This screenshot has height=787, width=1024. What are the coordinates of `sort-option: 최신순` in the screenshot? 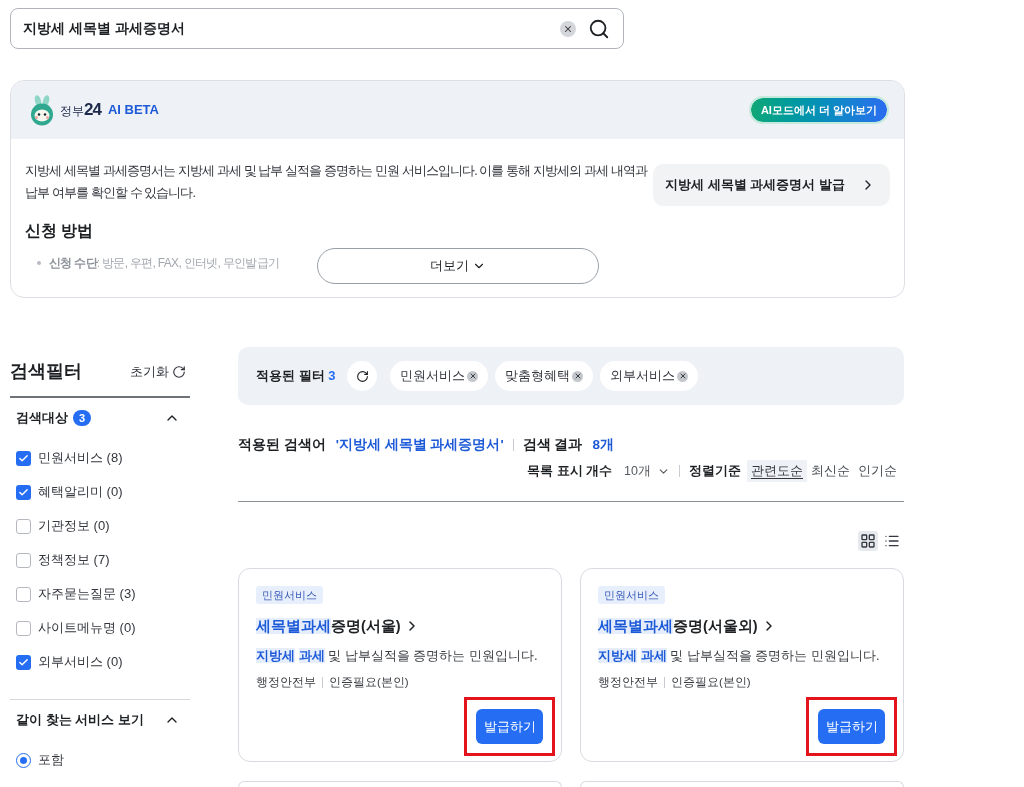 It's located at (830, 471).